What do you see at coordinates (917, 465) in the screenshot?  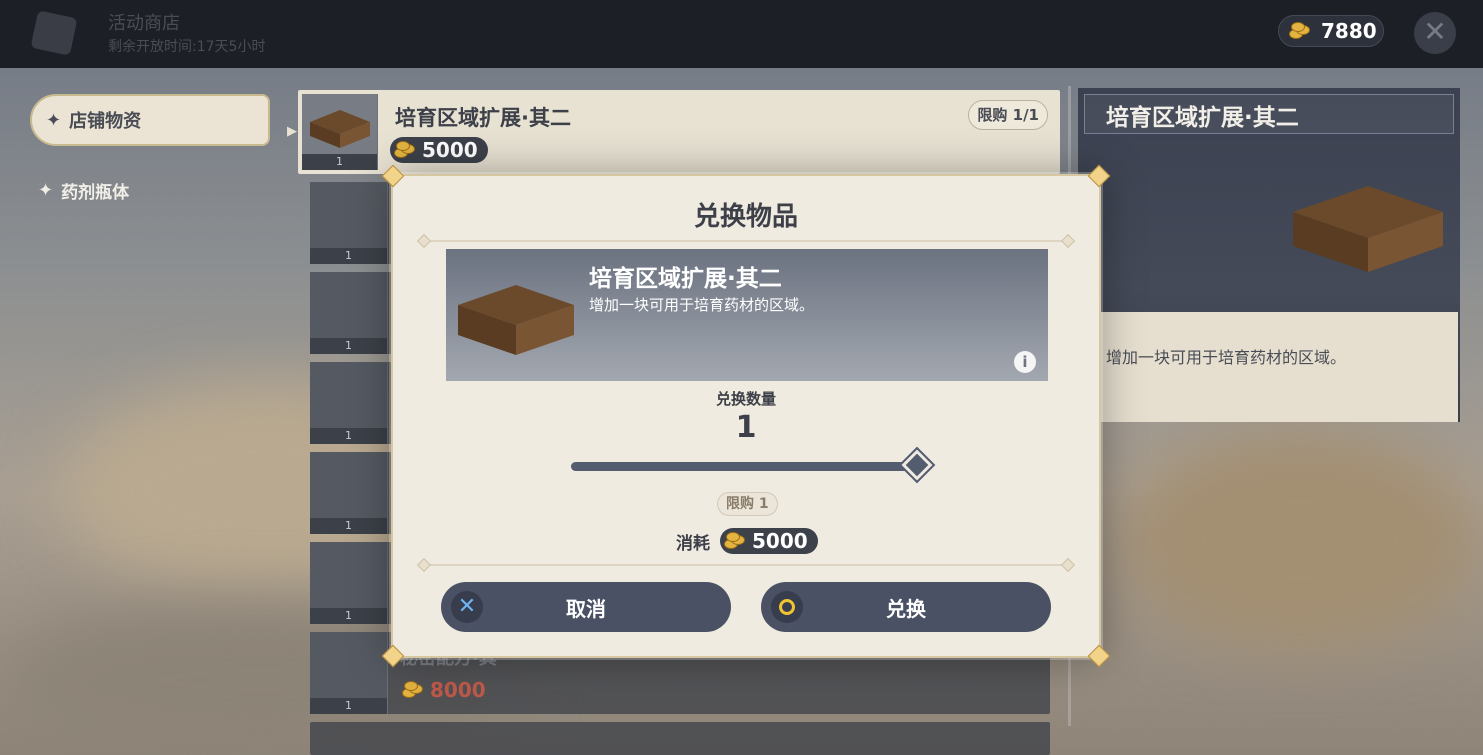 I see `quantity-slider-handle` at bounding box center [917, 465].